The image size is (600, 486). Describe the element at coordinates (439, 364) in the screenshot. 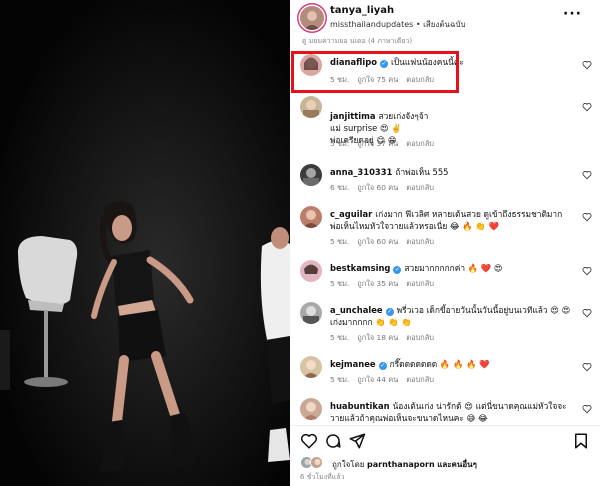

I see `comment-body: กรี๊ดดดดดดด 🔥 🔥 🔥 ❤️` at that location.